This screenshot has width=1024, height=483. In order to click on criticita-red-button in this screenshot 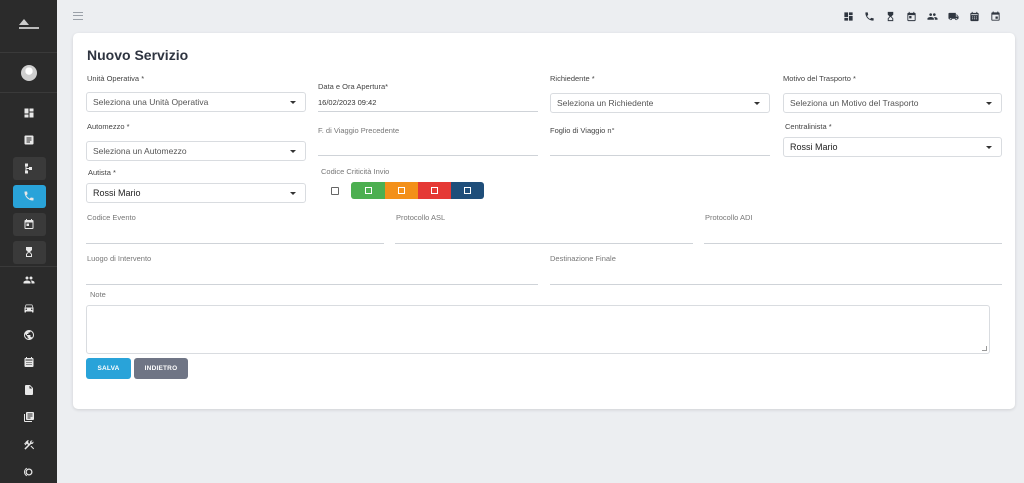, I will do `click(434, 190)`.